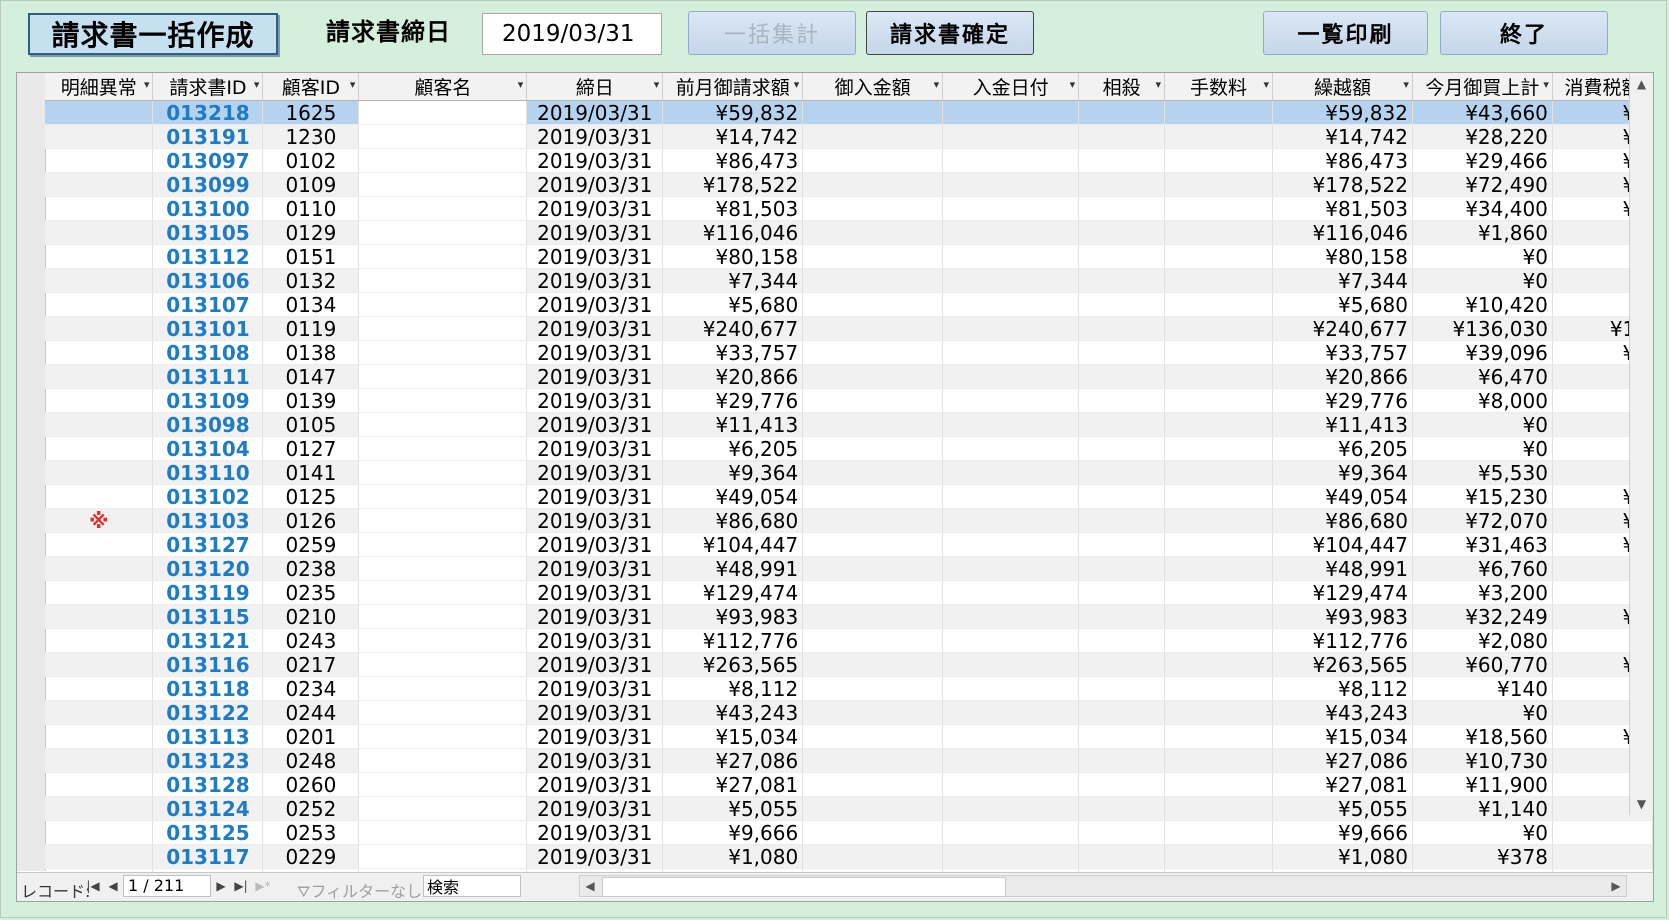 The height and width of the screenshot is (920, 1669). I want to click on cell-month: ¥31,463, so click(1482, 544).